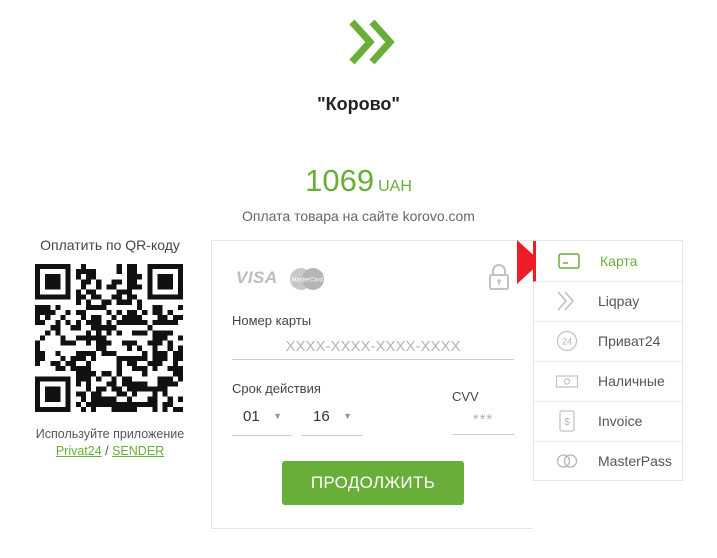 Image resolution: width=717 pixels, height=558 pixels. I want to click on card-icon, so click(569, 261).